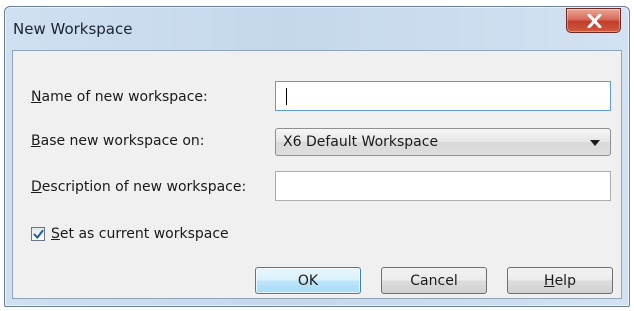  What do you see at coordinates (118, 141) in the screenshot?
I see `base-label: Base new workspace on:` at bounding box center [118, 141].